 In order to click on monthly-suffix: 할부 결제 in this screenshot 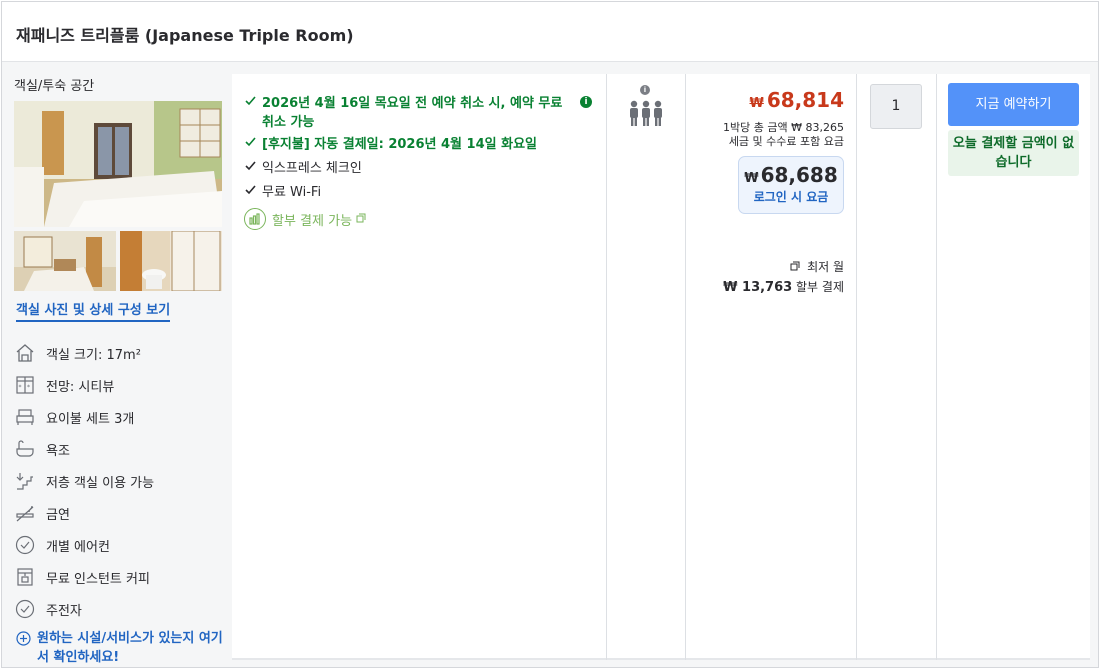, I will do `click(820, 287)`.